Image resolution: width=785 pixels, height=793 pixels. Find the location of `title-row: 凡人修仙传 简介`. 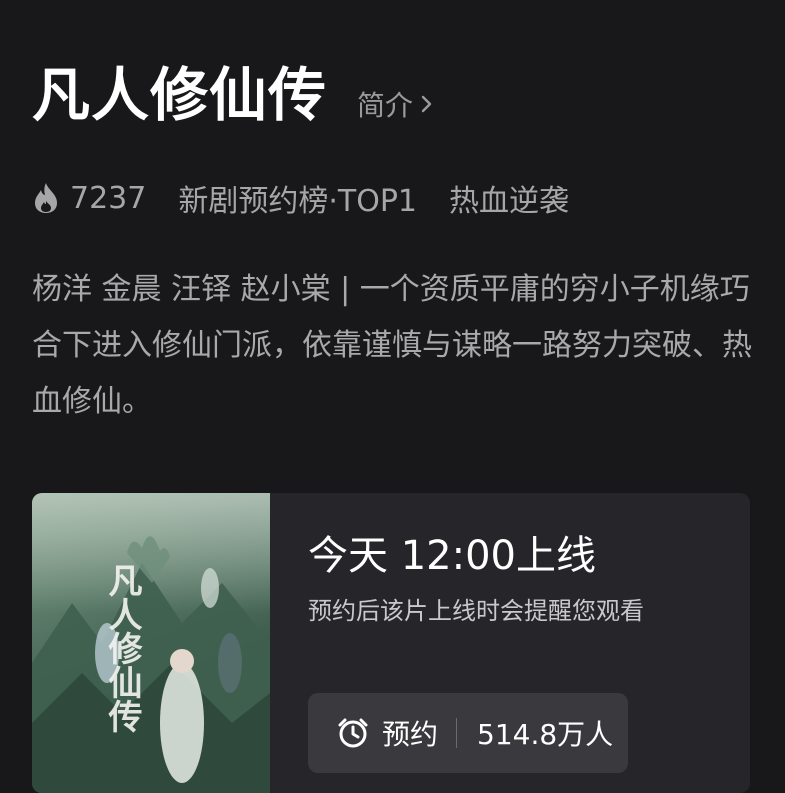

title-row: 凡人修仙传 简介 is located at coordinates (232, 95).